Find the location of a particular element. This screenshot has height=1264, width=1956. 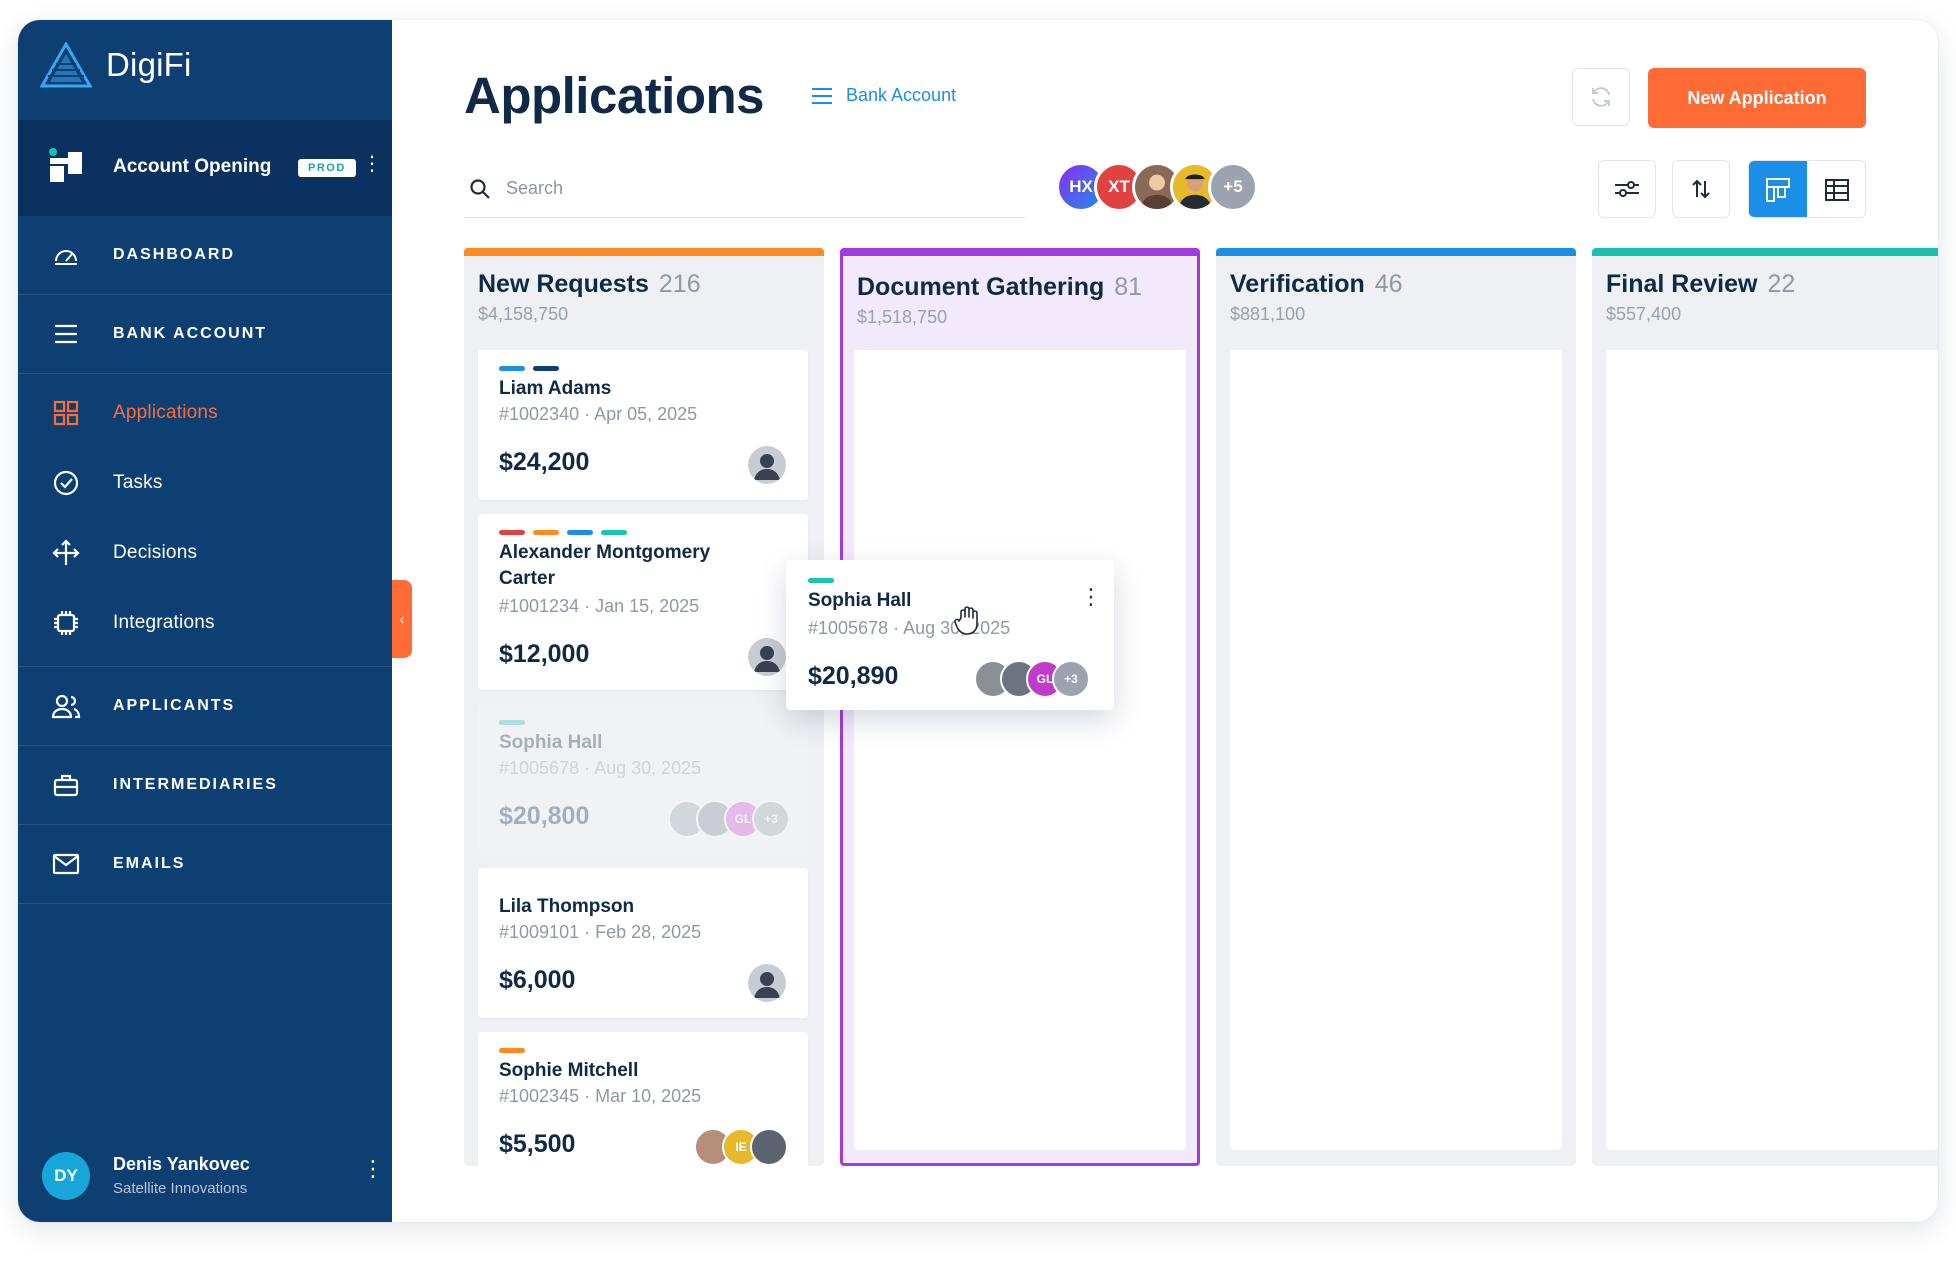

application-meta: #1002340 · Apr 05, 2025 is located at coordinates (598, 414).